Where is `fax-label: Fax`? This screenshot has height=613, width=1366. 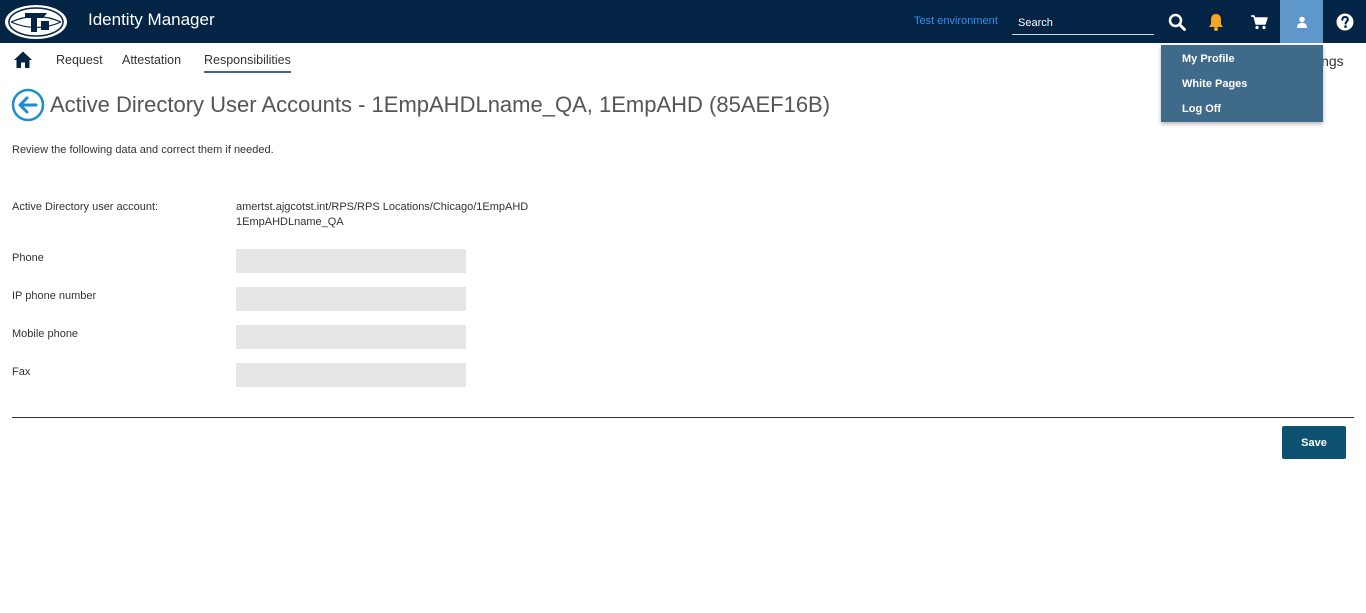 fax-label: Fax is located at coordinates (21, 372).